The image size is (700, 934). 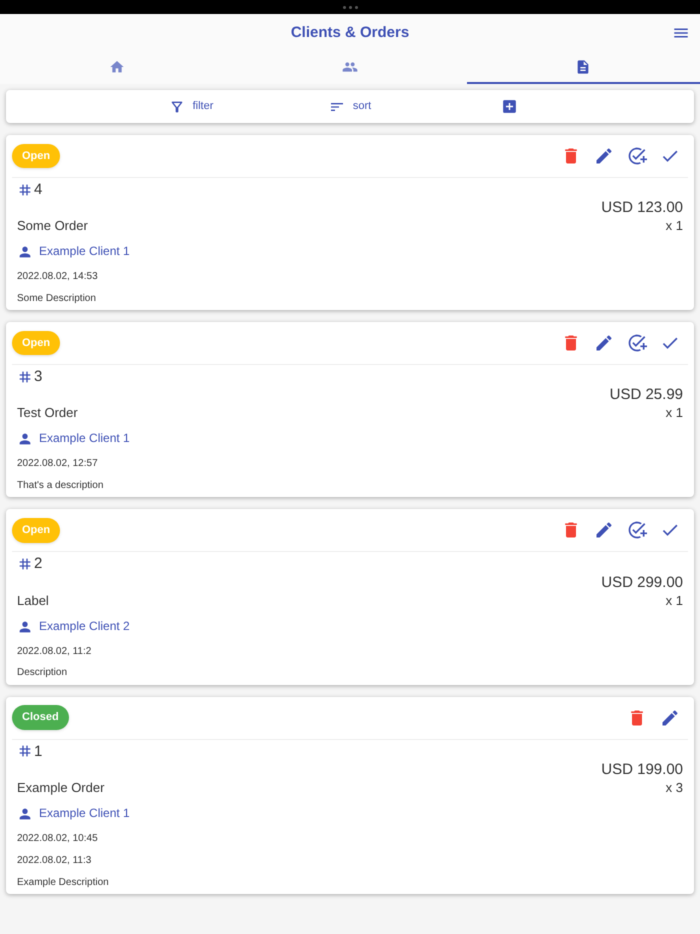 I want to click on client-link: Example Client 2, so click(x=84, y=627).